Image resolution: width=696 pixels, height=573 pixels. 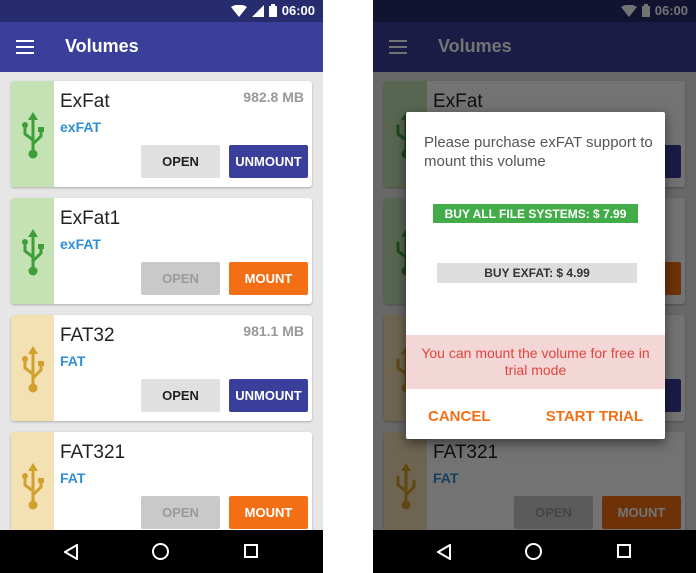 I want to click on wifi-icon, so click(x=238, y=10).